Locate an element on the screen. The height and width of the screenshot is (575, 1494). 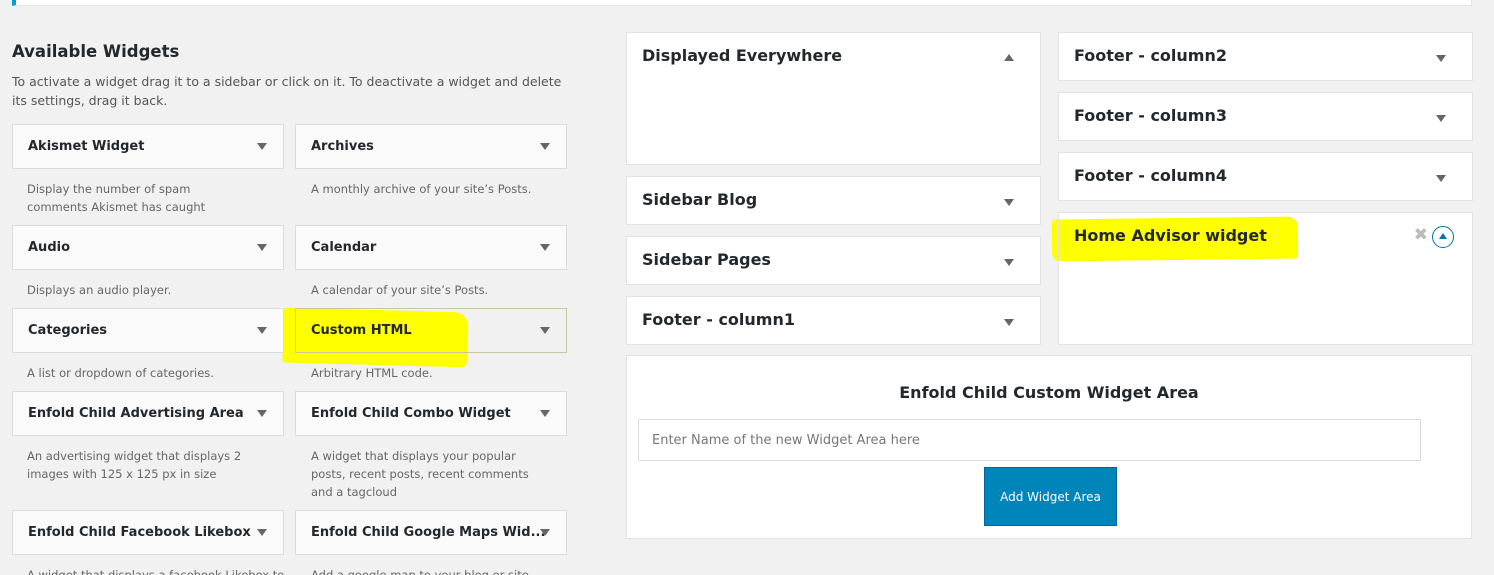
widget-categories: Categories is located at coordinates (148, 330).